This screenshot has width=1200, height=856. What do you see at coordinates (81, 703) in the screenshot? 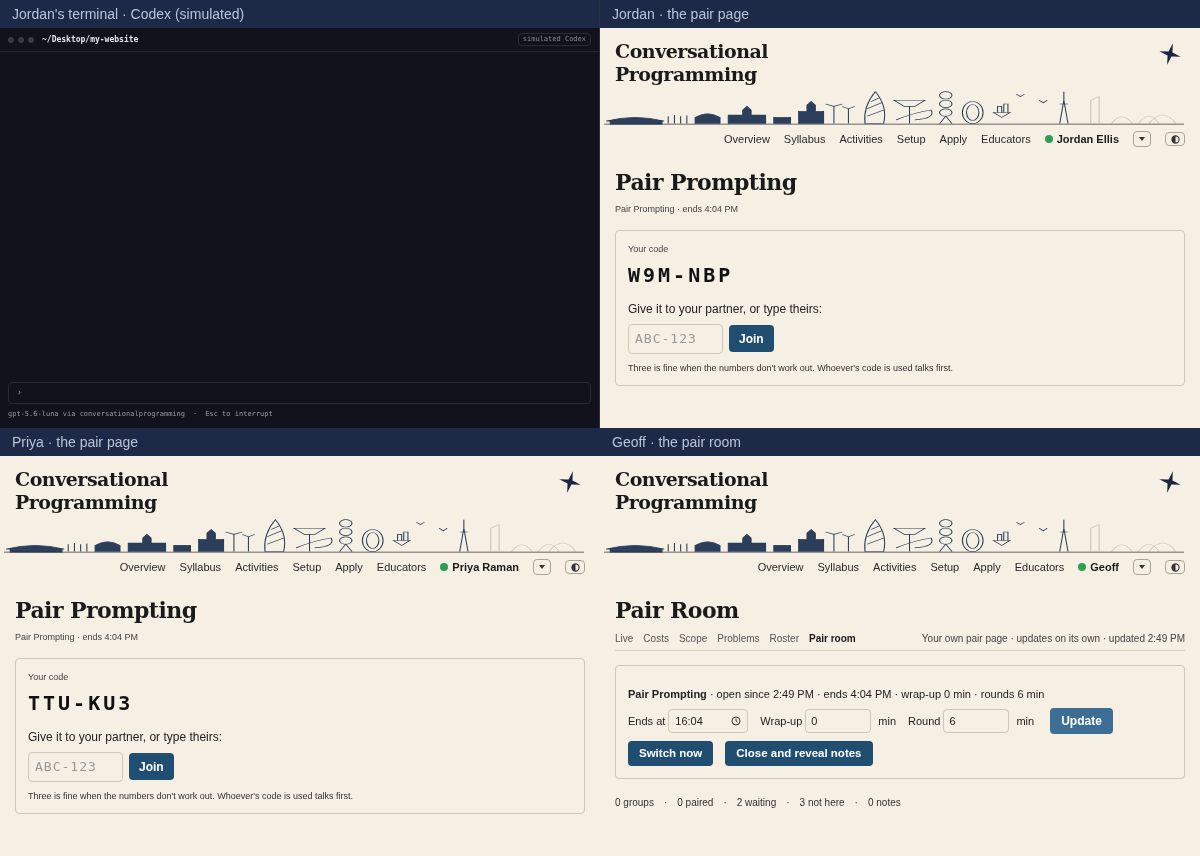
I see `pair-code: TTU-KU3` at bounding box center [81, 703].